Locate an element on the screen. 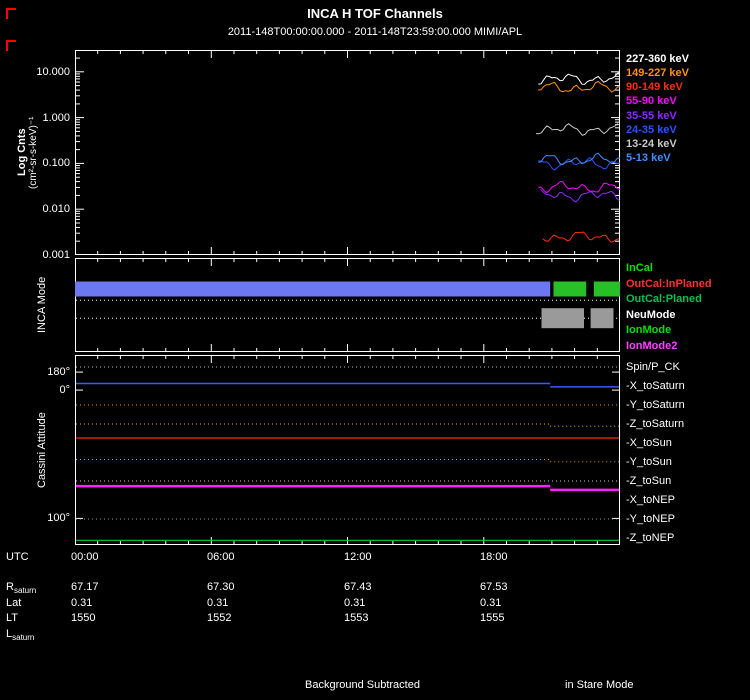 This screenshot has width=750, height=700. att-label-y-to-nep: -Y_toNEP is located at coordinates (650, 519).